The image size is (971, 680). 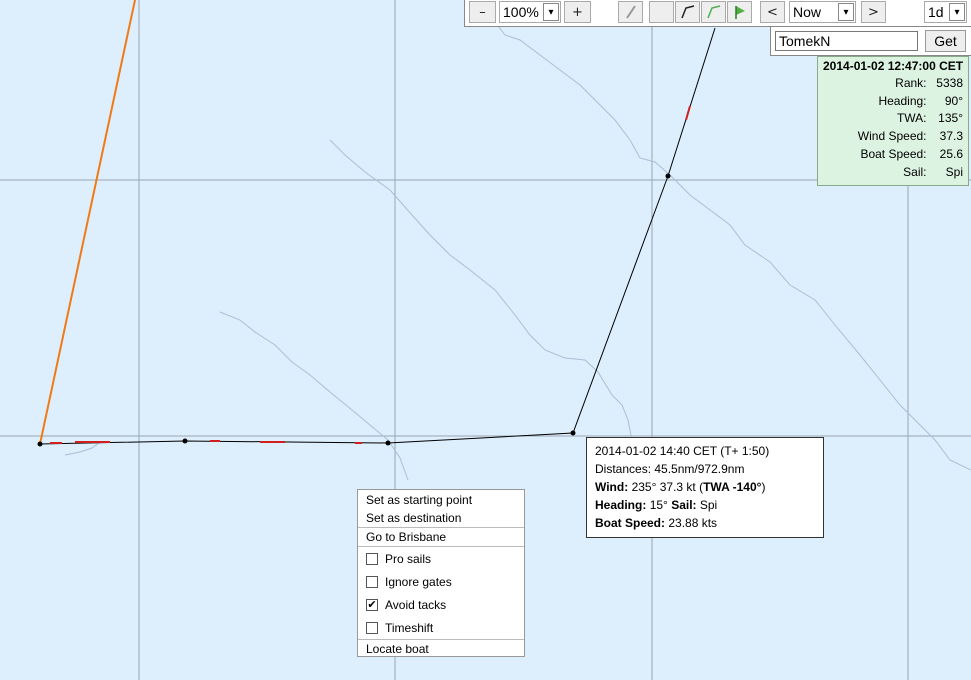 I want to click on route-green-tool-button, so click(x=713, y=12).